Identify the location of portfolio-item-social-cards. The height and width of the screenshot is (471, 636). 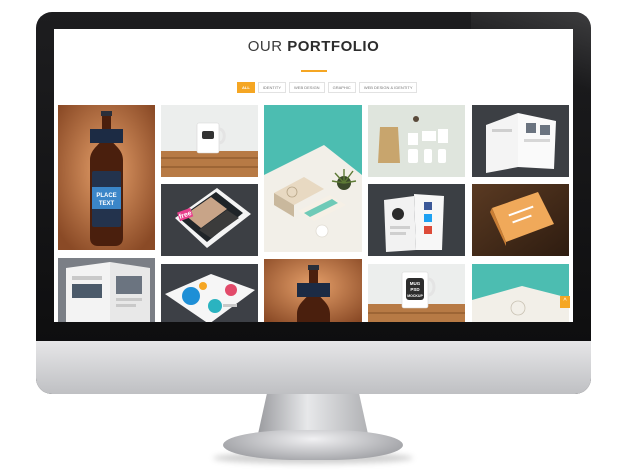
(416, 220).